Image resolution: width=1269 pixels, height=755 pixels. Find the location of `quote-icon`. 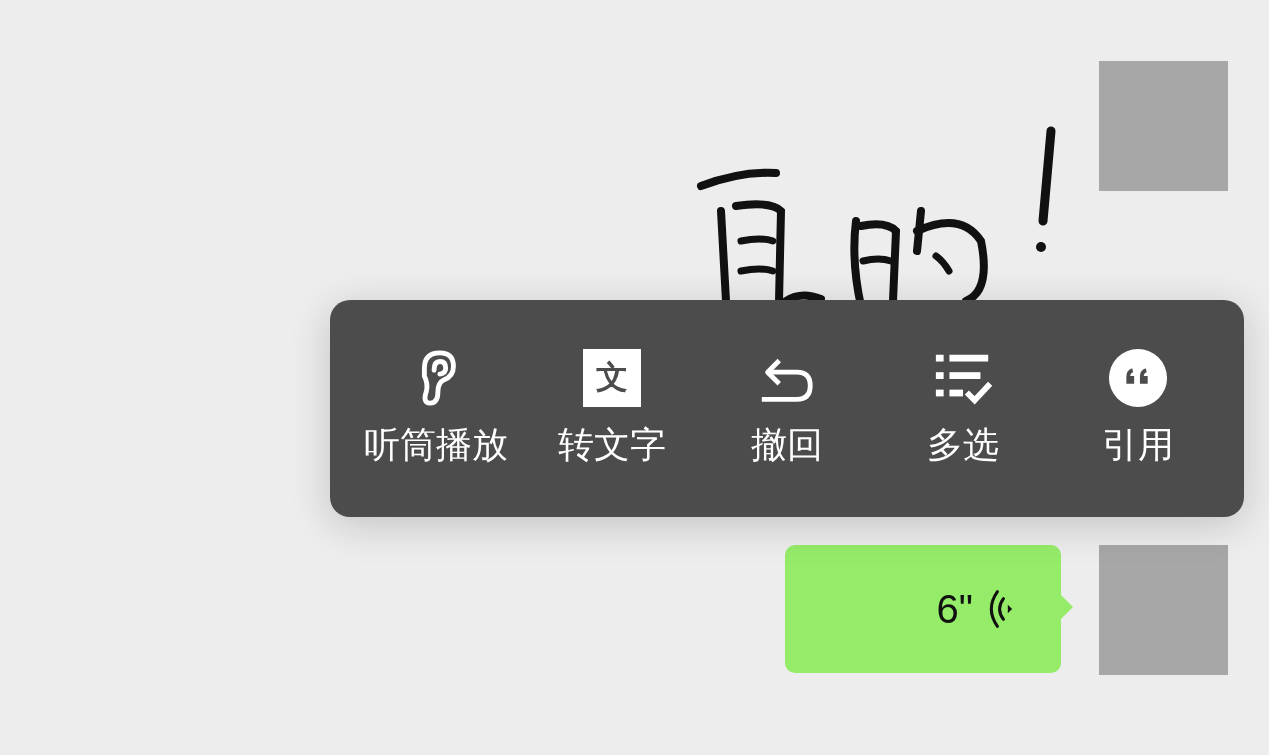

quote-icon is located at coordinates (1138, 378).